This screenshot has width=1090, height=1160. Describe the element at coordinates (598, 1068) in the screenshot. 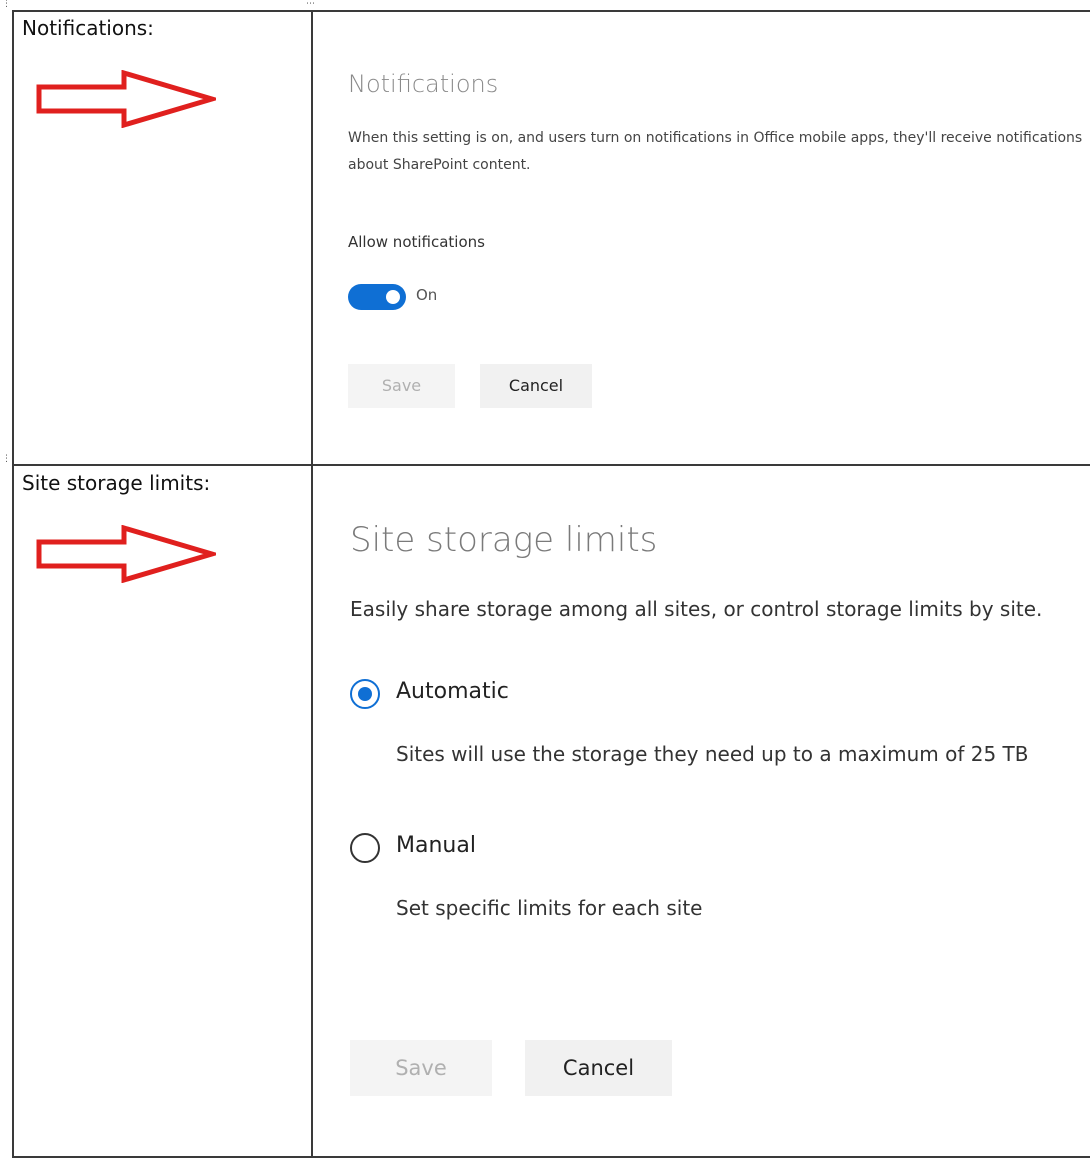

I see `cancel-button: Cancel` at that location.